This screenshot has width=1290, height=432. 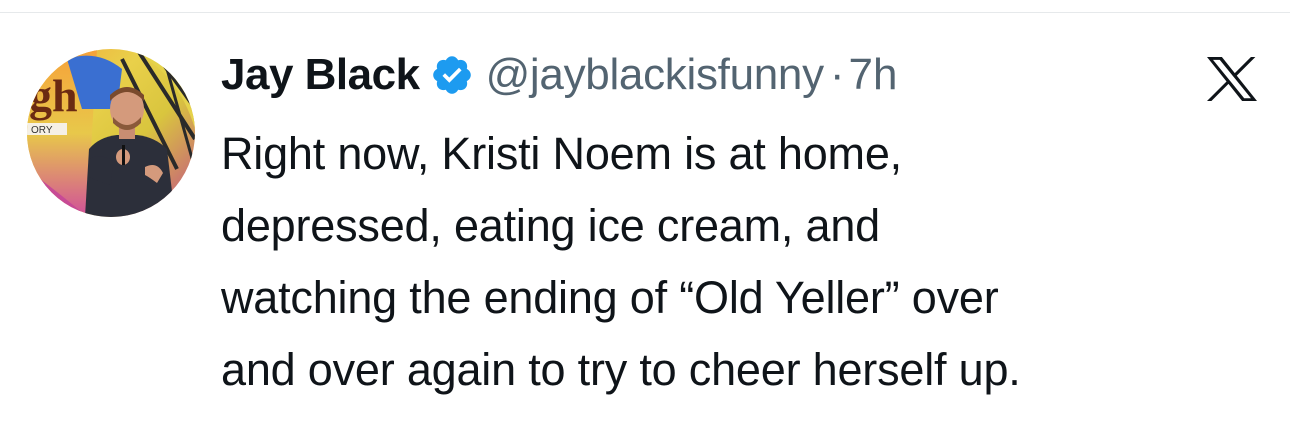 What do you see at coordinates (53, 95) in the screenshot?
I see `svg-text: gh` at bounding box center [53, 95].